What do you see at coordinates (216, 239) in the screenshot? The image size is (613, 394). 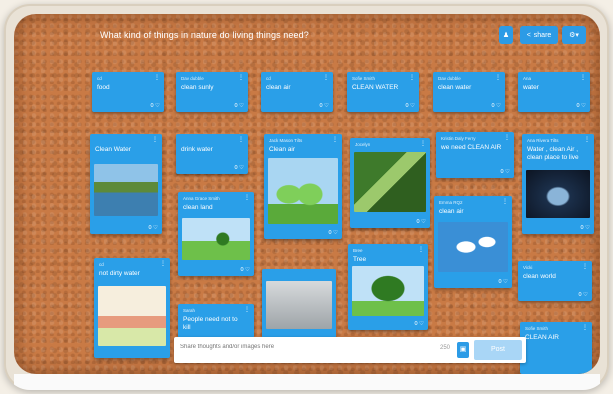 I see `field-image` at bounding box center [216, 239].